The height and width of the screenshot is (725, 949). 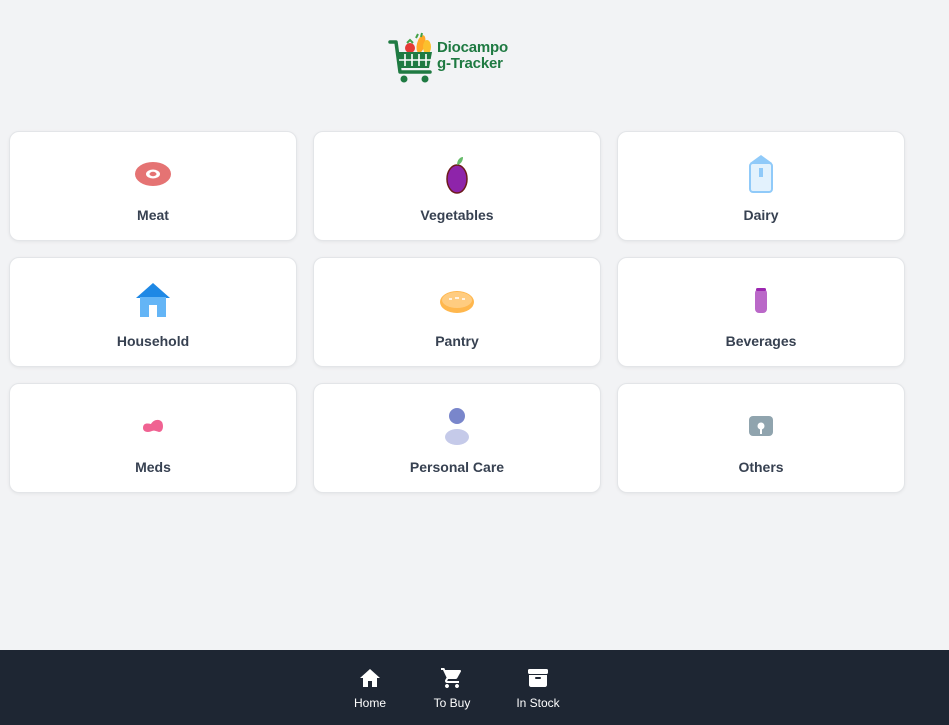 I want to click on person-icon, so click(x=457, y=426).